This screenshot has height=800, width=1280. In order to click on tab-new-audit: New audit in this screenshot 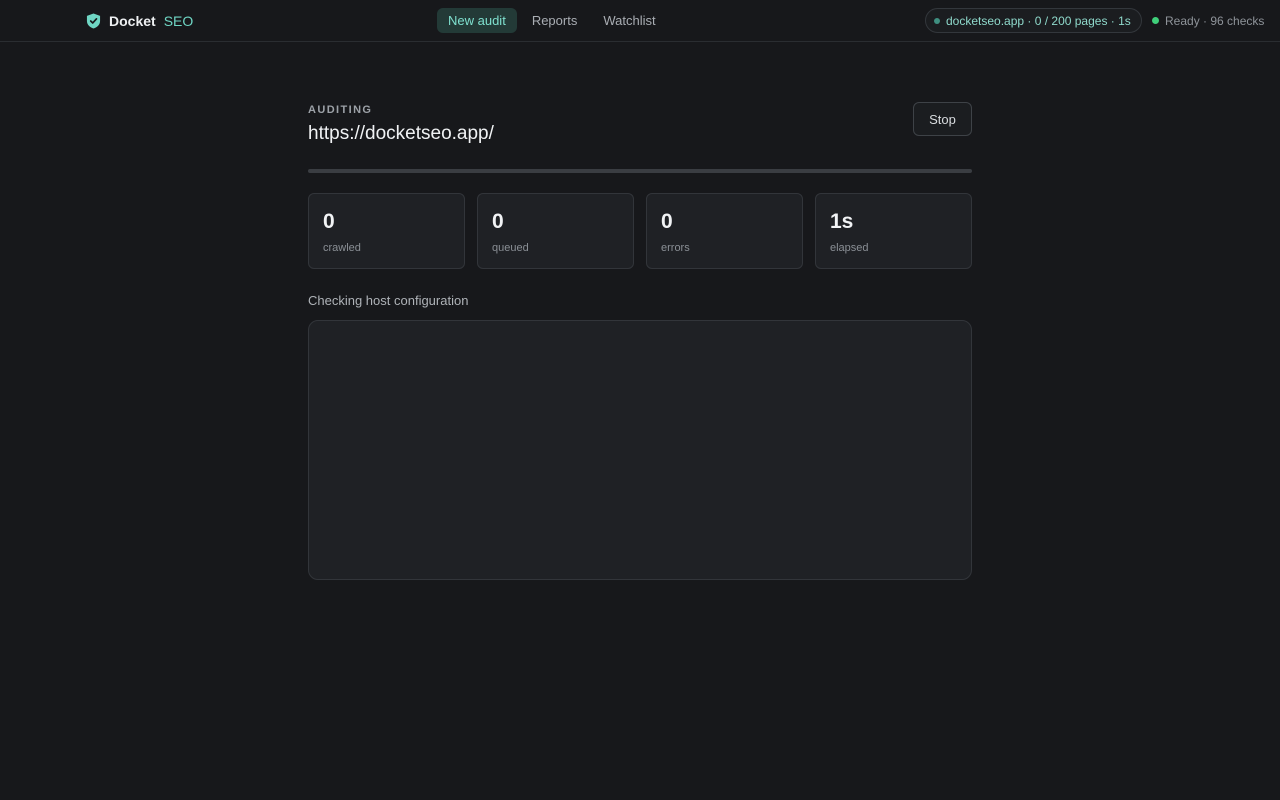, I will do `click(477, 20)`.